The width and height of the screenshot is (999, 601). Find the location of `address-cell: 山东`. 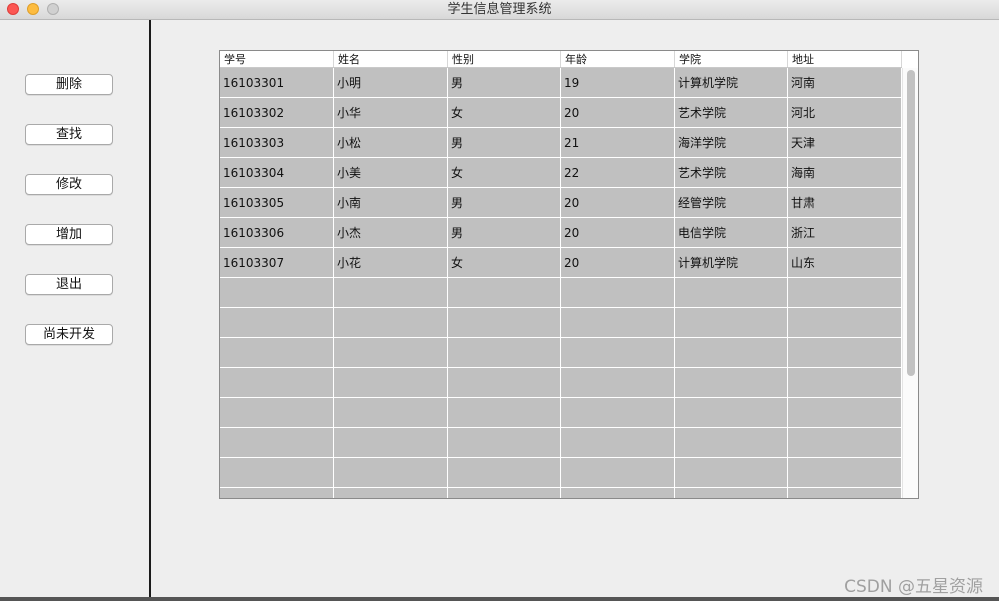

address-cell: 山东 is located at coordinates (845, 262).